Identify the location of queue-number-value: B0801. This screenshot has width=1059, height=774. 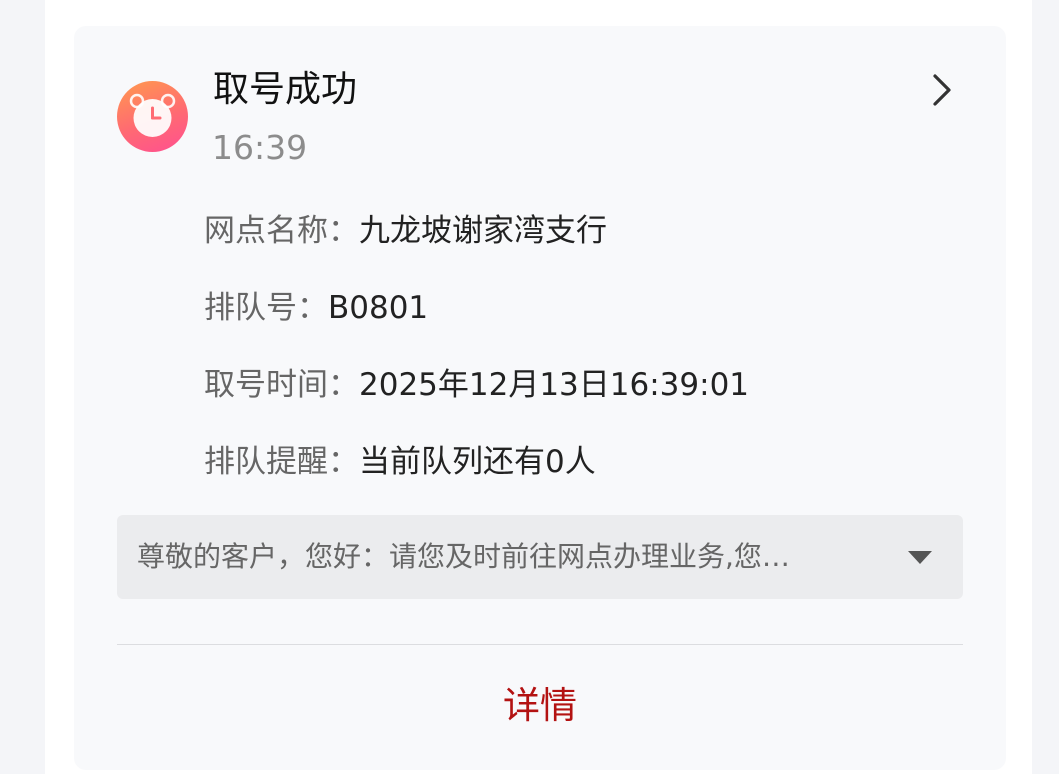
(378, 308).